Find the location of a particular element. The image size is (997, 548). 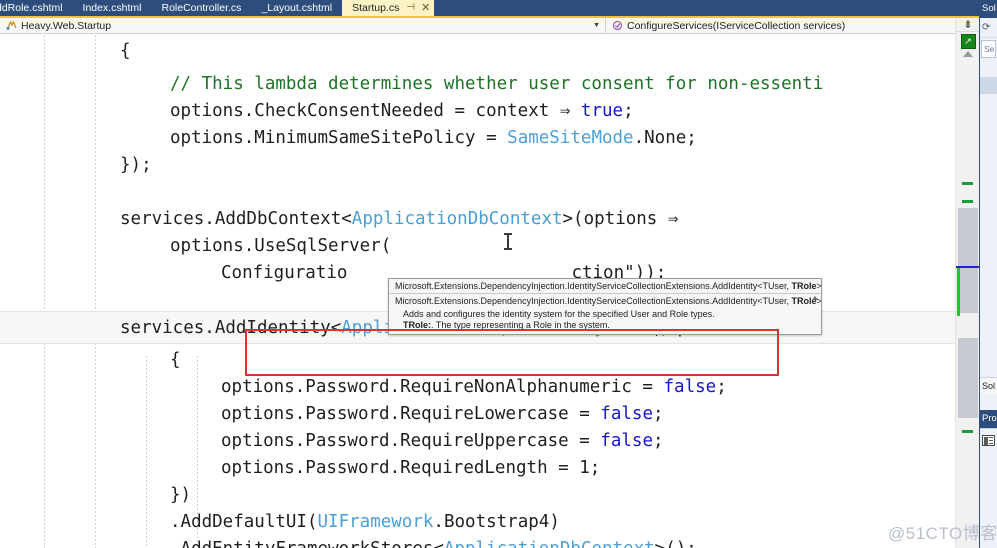

method-icon is located at coordinates (617, 25).